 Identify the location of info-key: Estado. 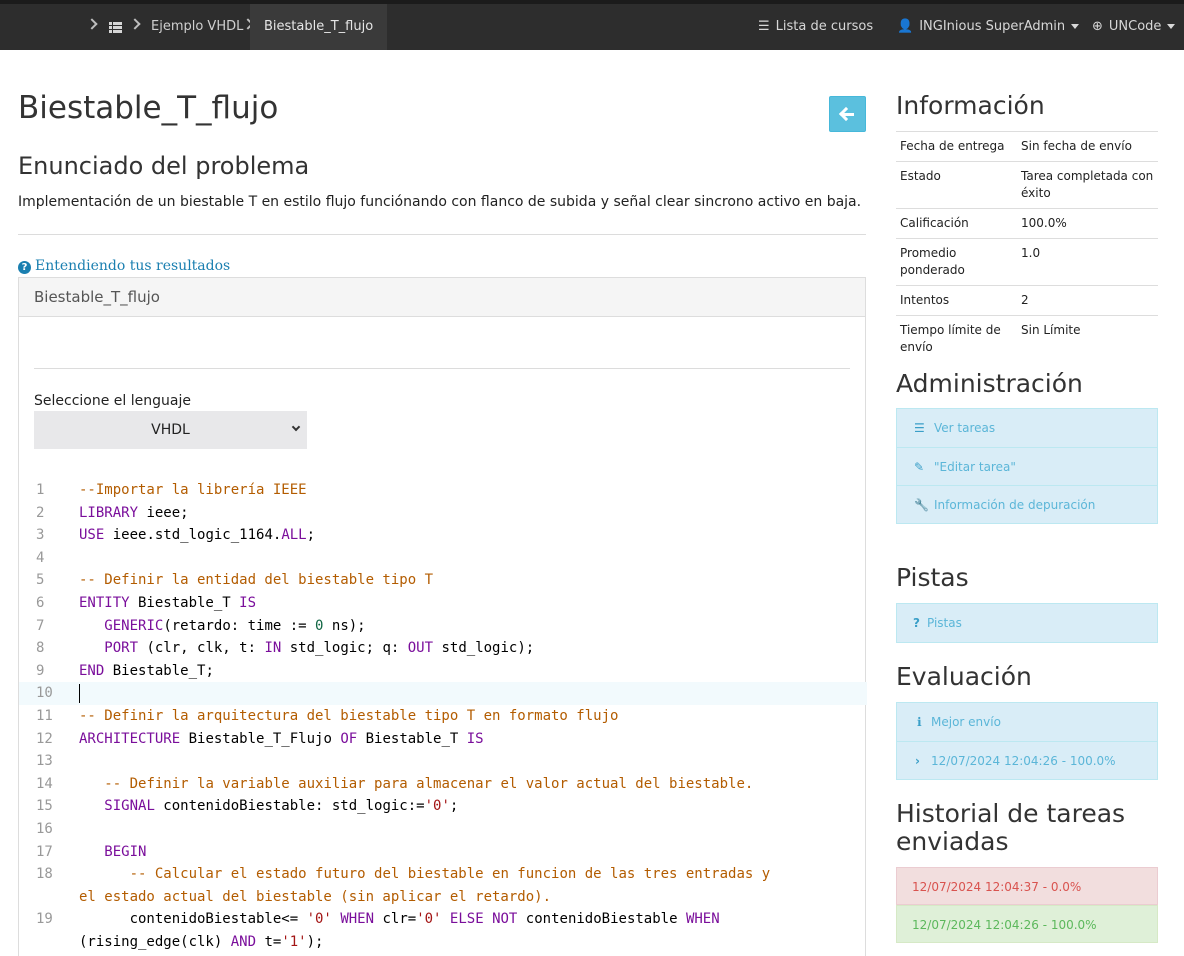
(956, 185).